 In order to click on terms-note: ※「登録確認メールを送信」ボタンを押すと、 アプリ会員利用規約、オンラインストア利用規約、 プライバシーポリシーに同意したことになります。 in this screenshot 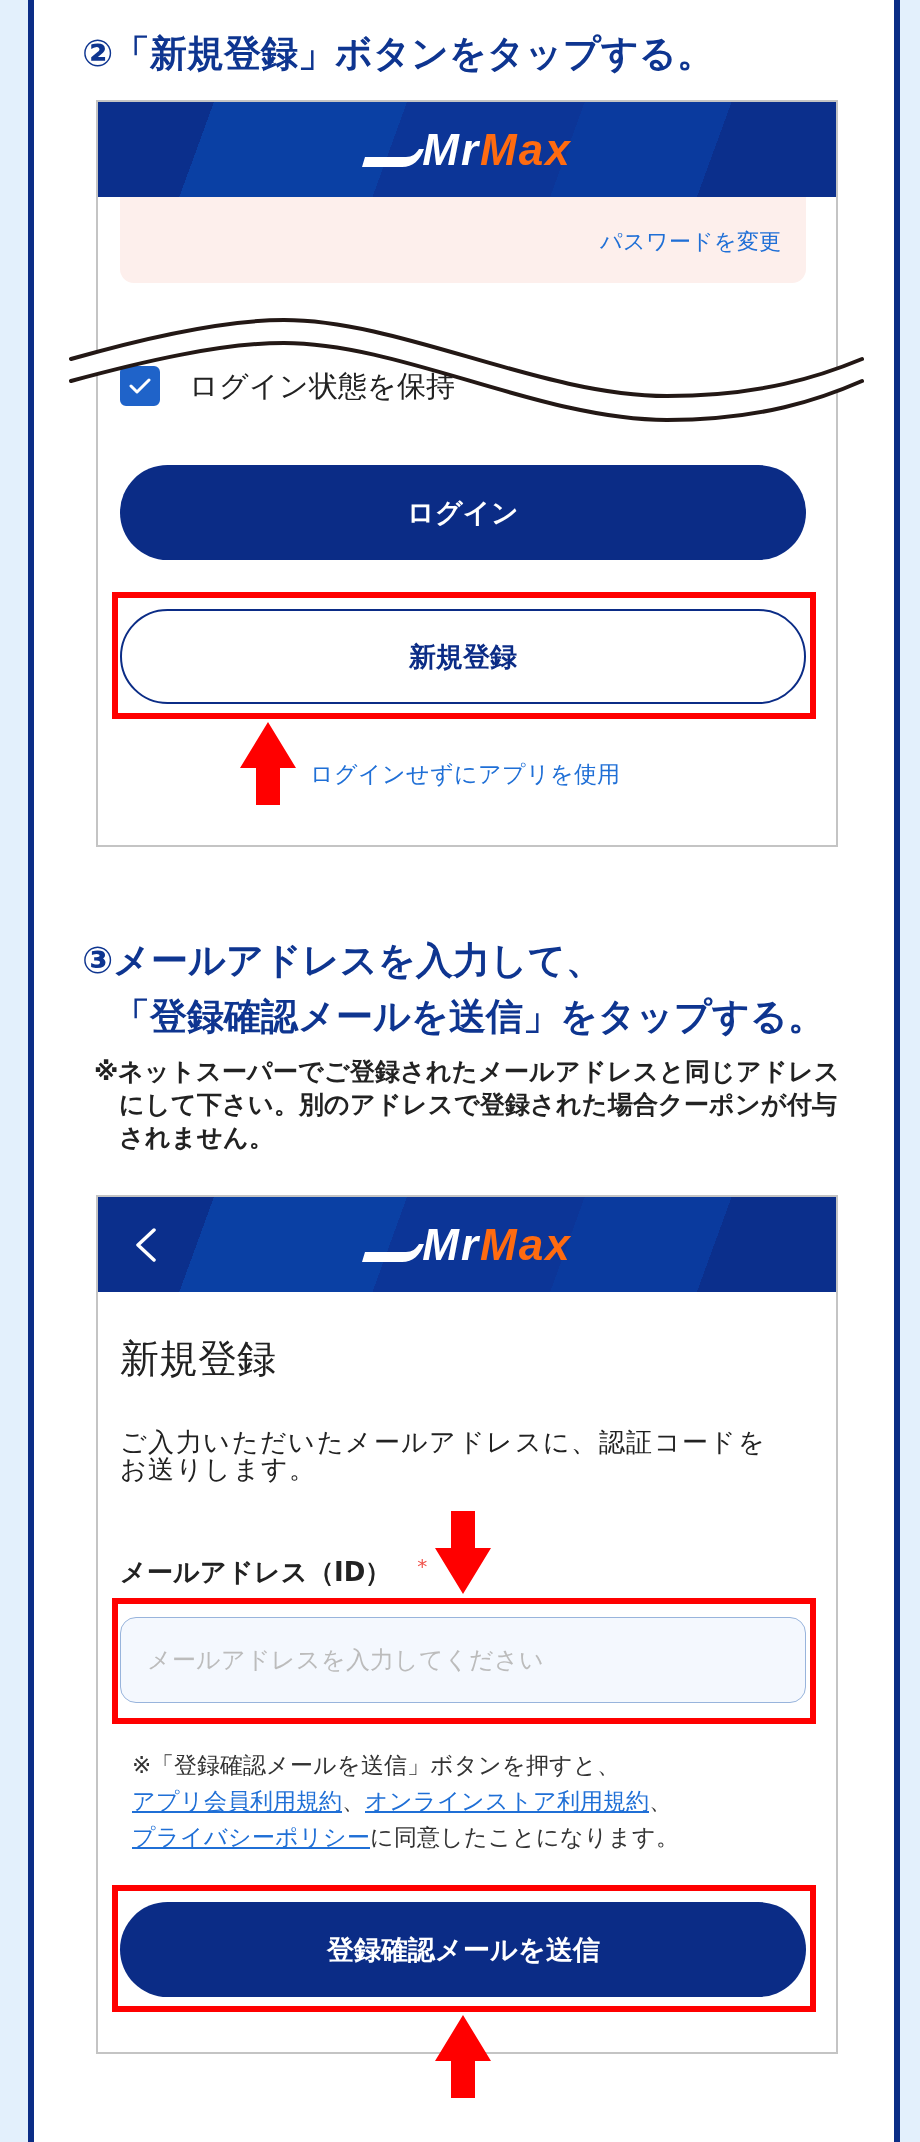, I will do `click(406, 1801)`.